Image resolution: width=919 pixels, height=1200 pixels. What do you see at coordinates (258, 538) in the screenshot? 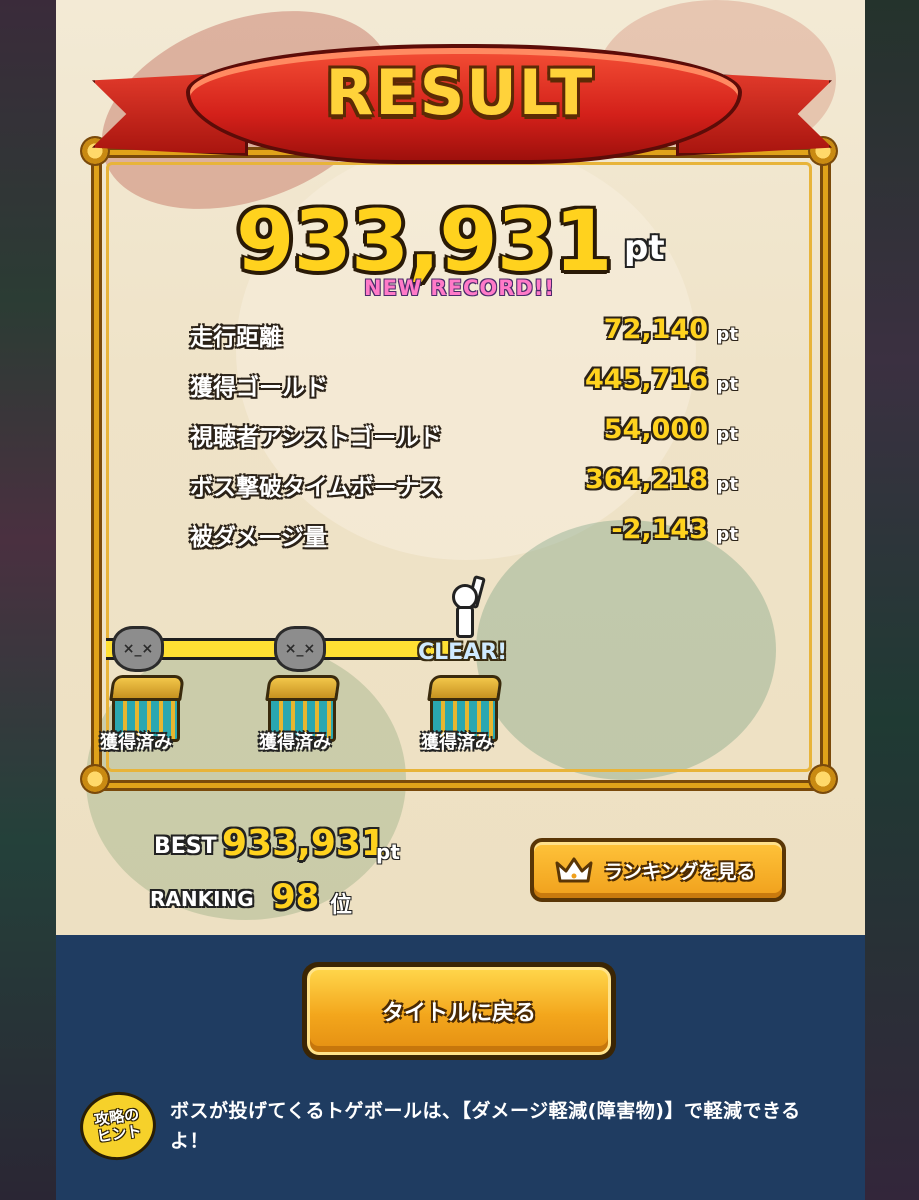
I see `breakdown-label: 被ダメージ量` at bounding box center [258, 538].